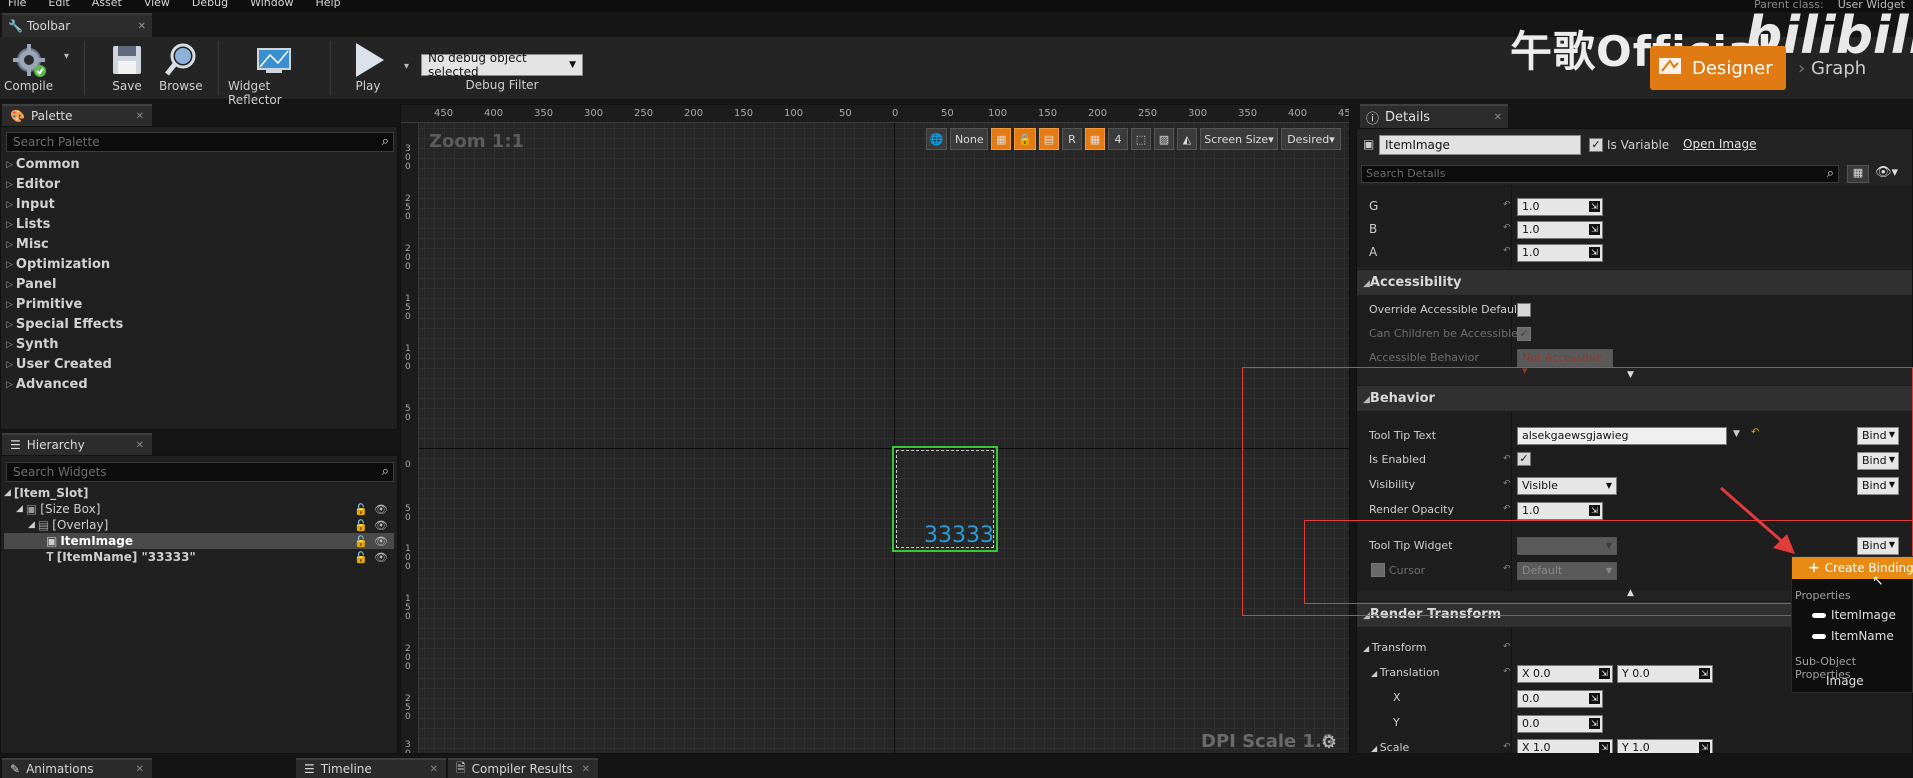 Image resolution: width=1913 pixels, height=778 pixels. Describe the element at coordinates (77, 115) in the screenshot. I see `palette-tab: 🎨 Palette ✕` at that location.